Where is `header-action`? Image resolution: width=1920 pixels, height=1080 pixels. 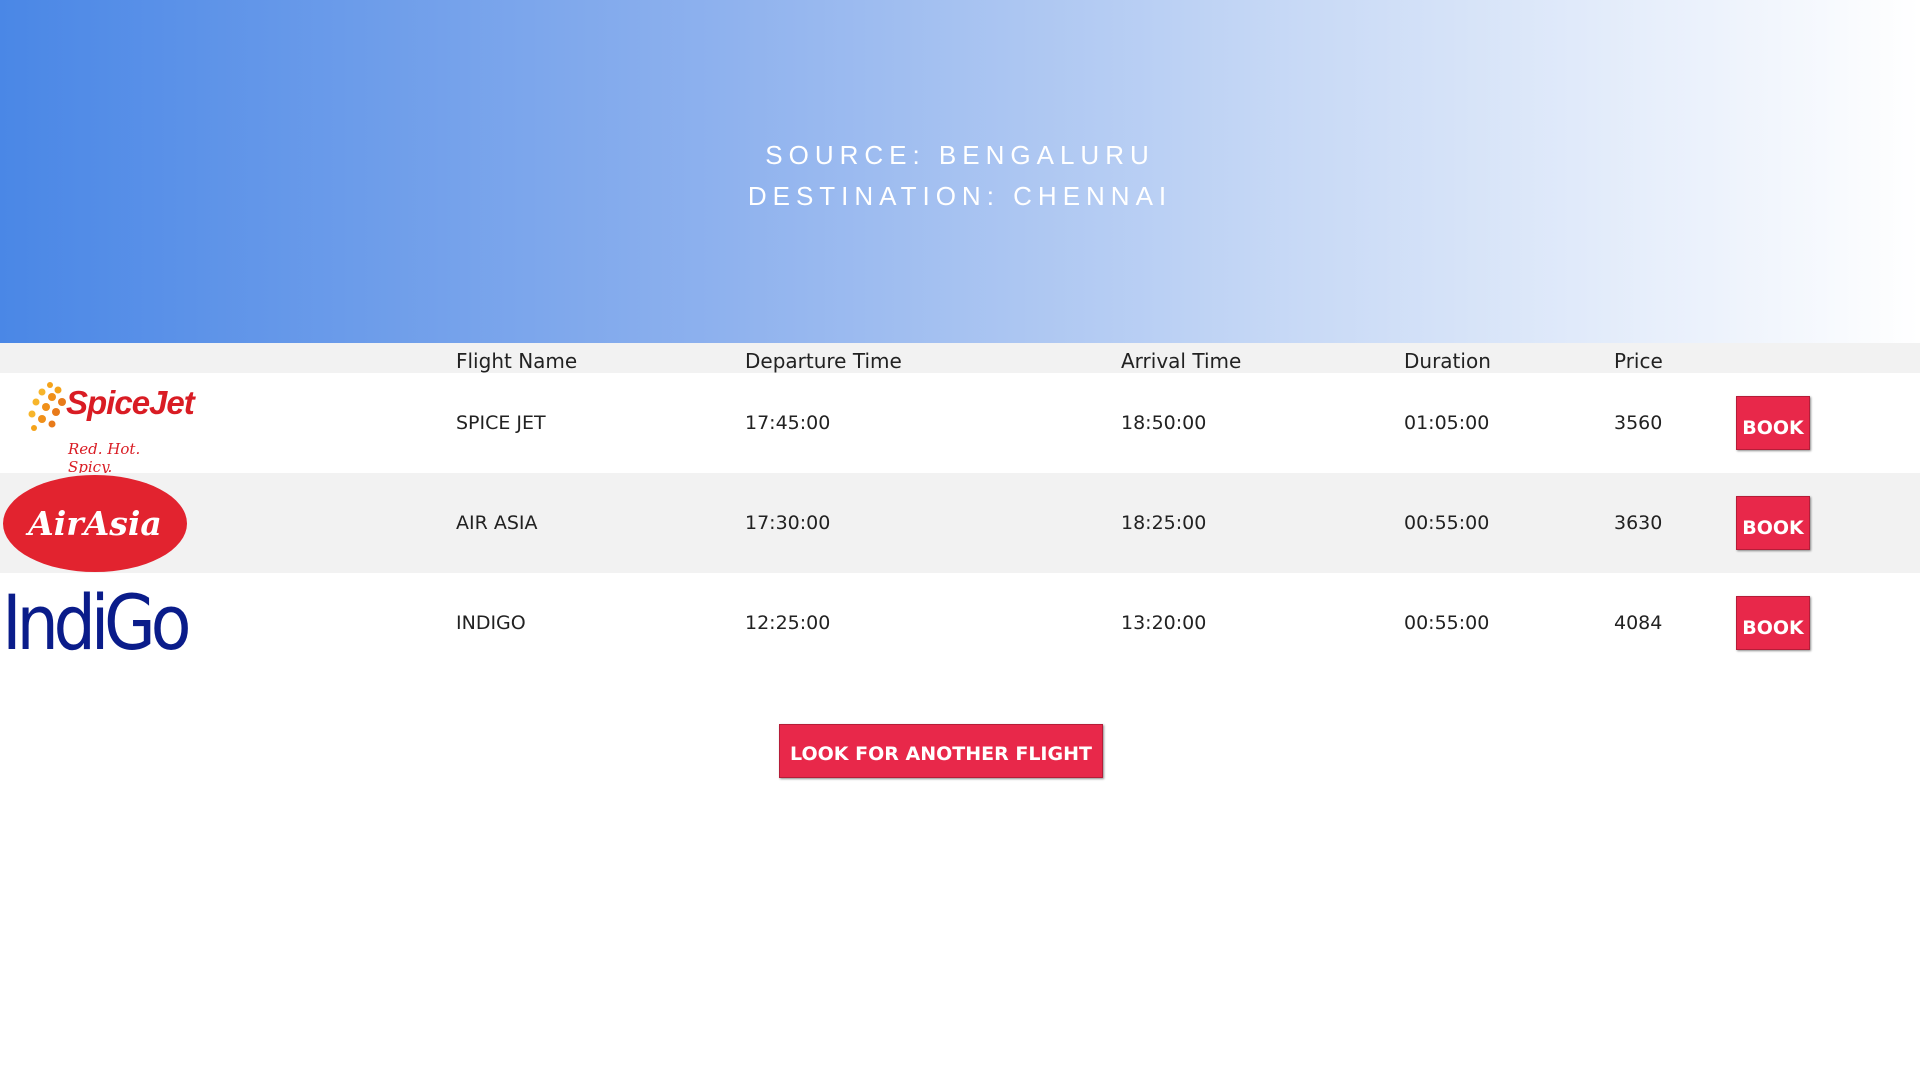
header-action is located at coordinates (1828, 358).